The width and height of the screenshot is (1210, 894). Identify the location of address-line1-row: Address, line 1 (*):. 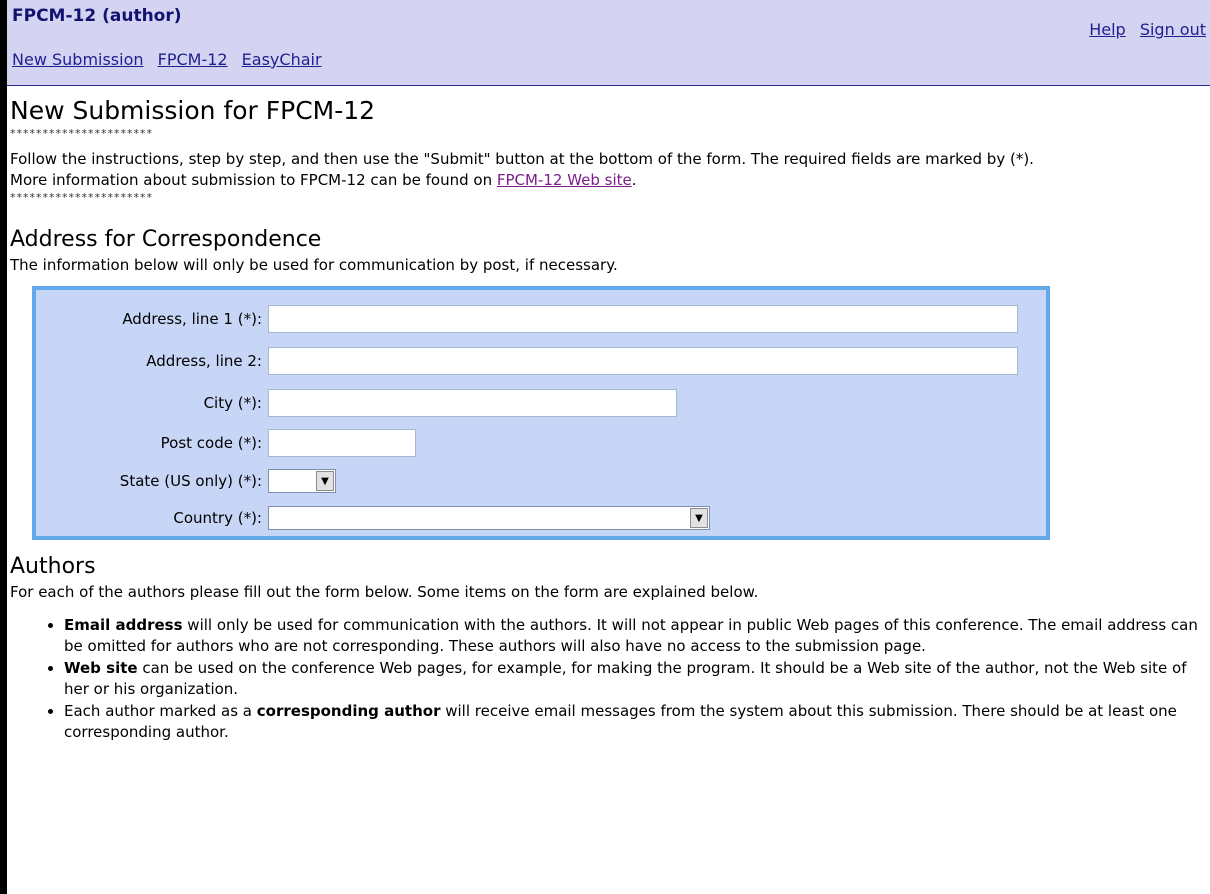
(527, 319).